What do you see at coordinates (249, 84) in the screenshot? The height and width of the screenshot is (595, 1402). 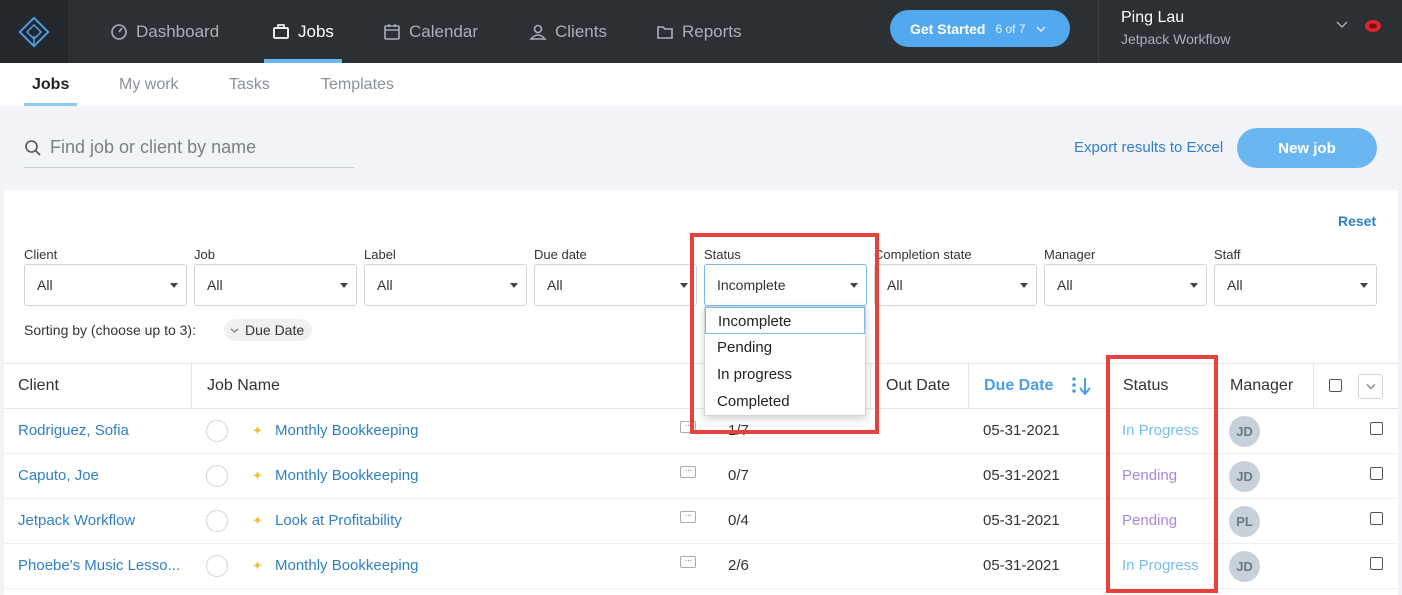 I see `subtab-tasks: Tasks` at bounding box center [249, 84].